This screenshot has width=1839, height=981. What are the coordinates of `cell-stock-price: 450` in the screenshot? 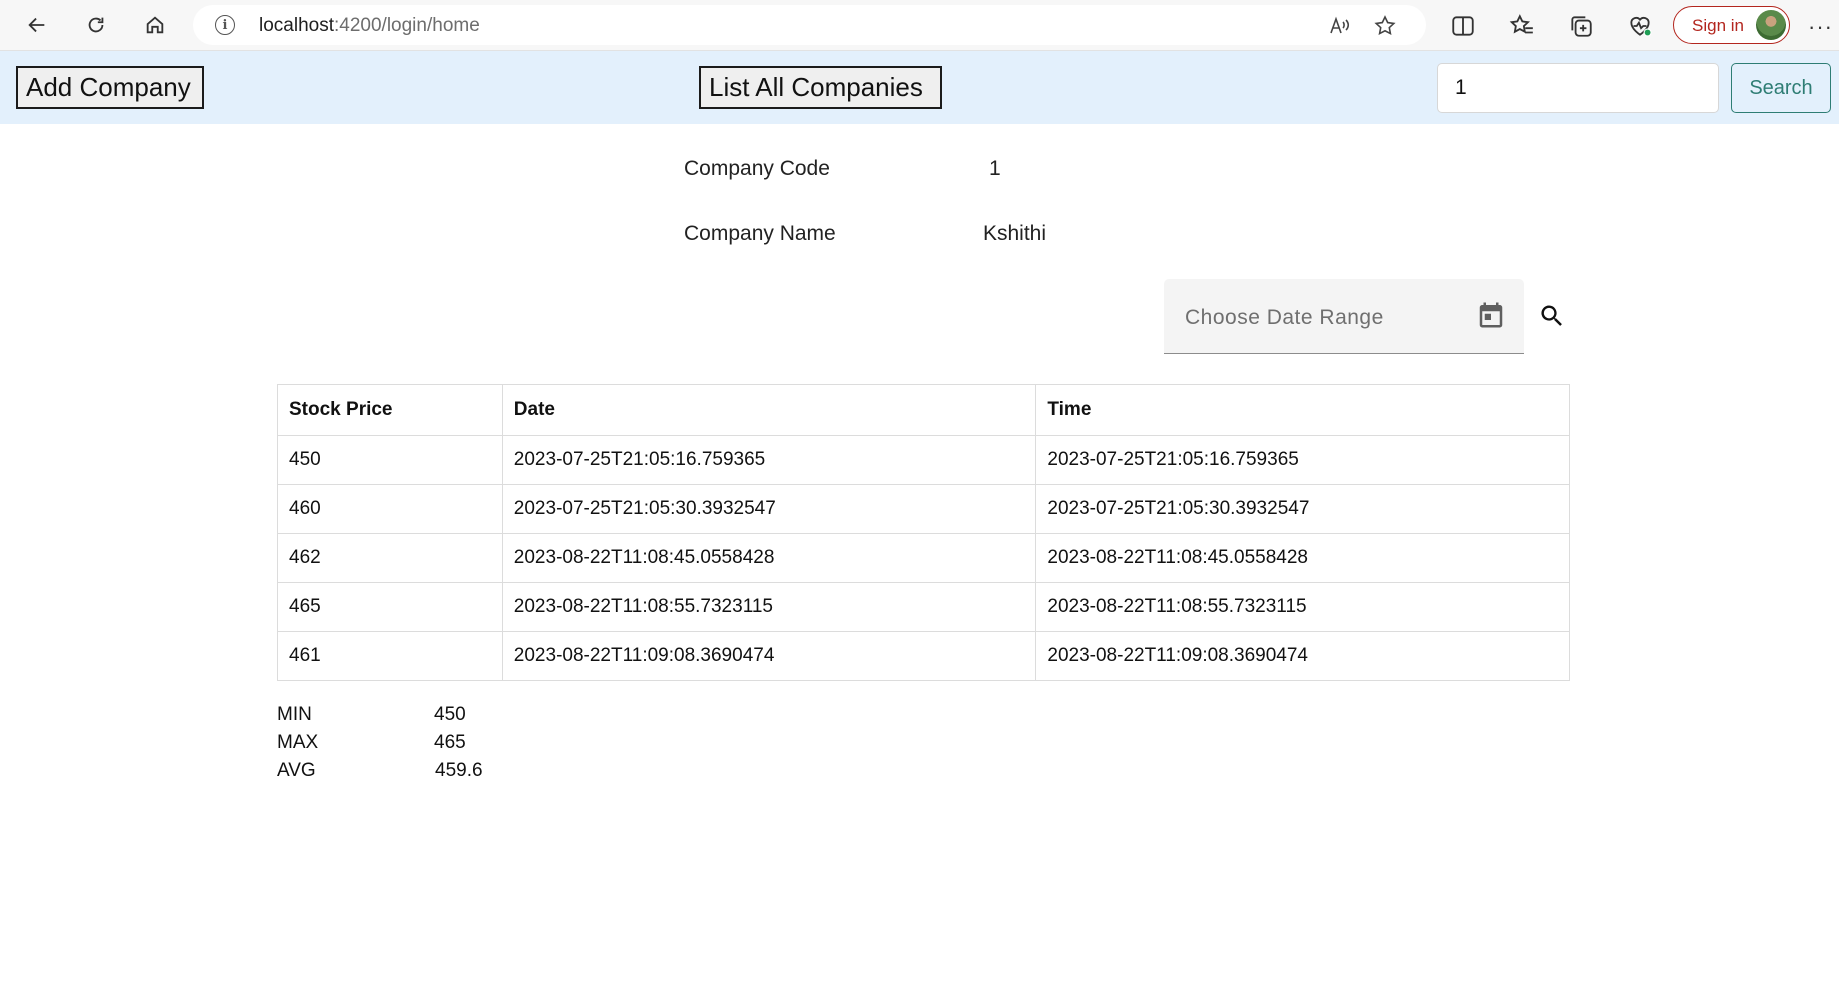 It's located at (390, 460).